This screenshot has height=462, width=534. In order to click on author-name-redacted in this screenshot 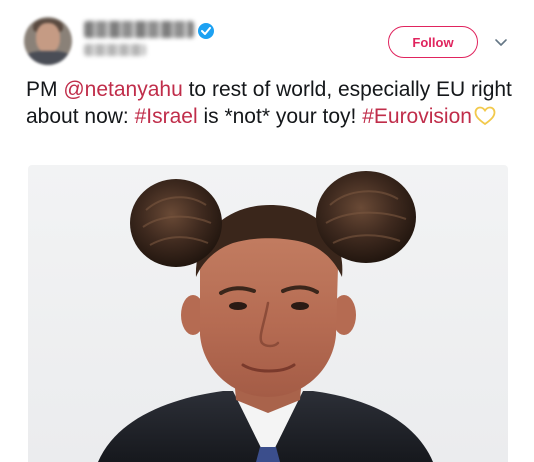, I will do `click(139, 29)`.